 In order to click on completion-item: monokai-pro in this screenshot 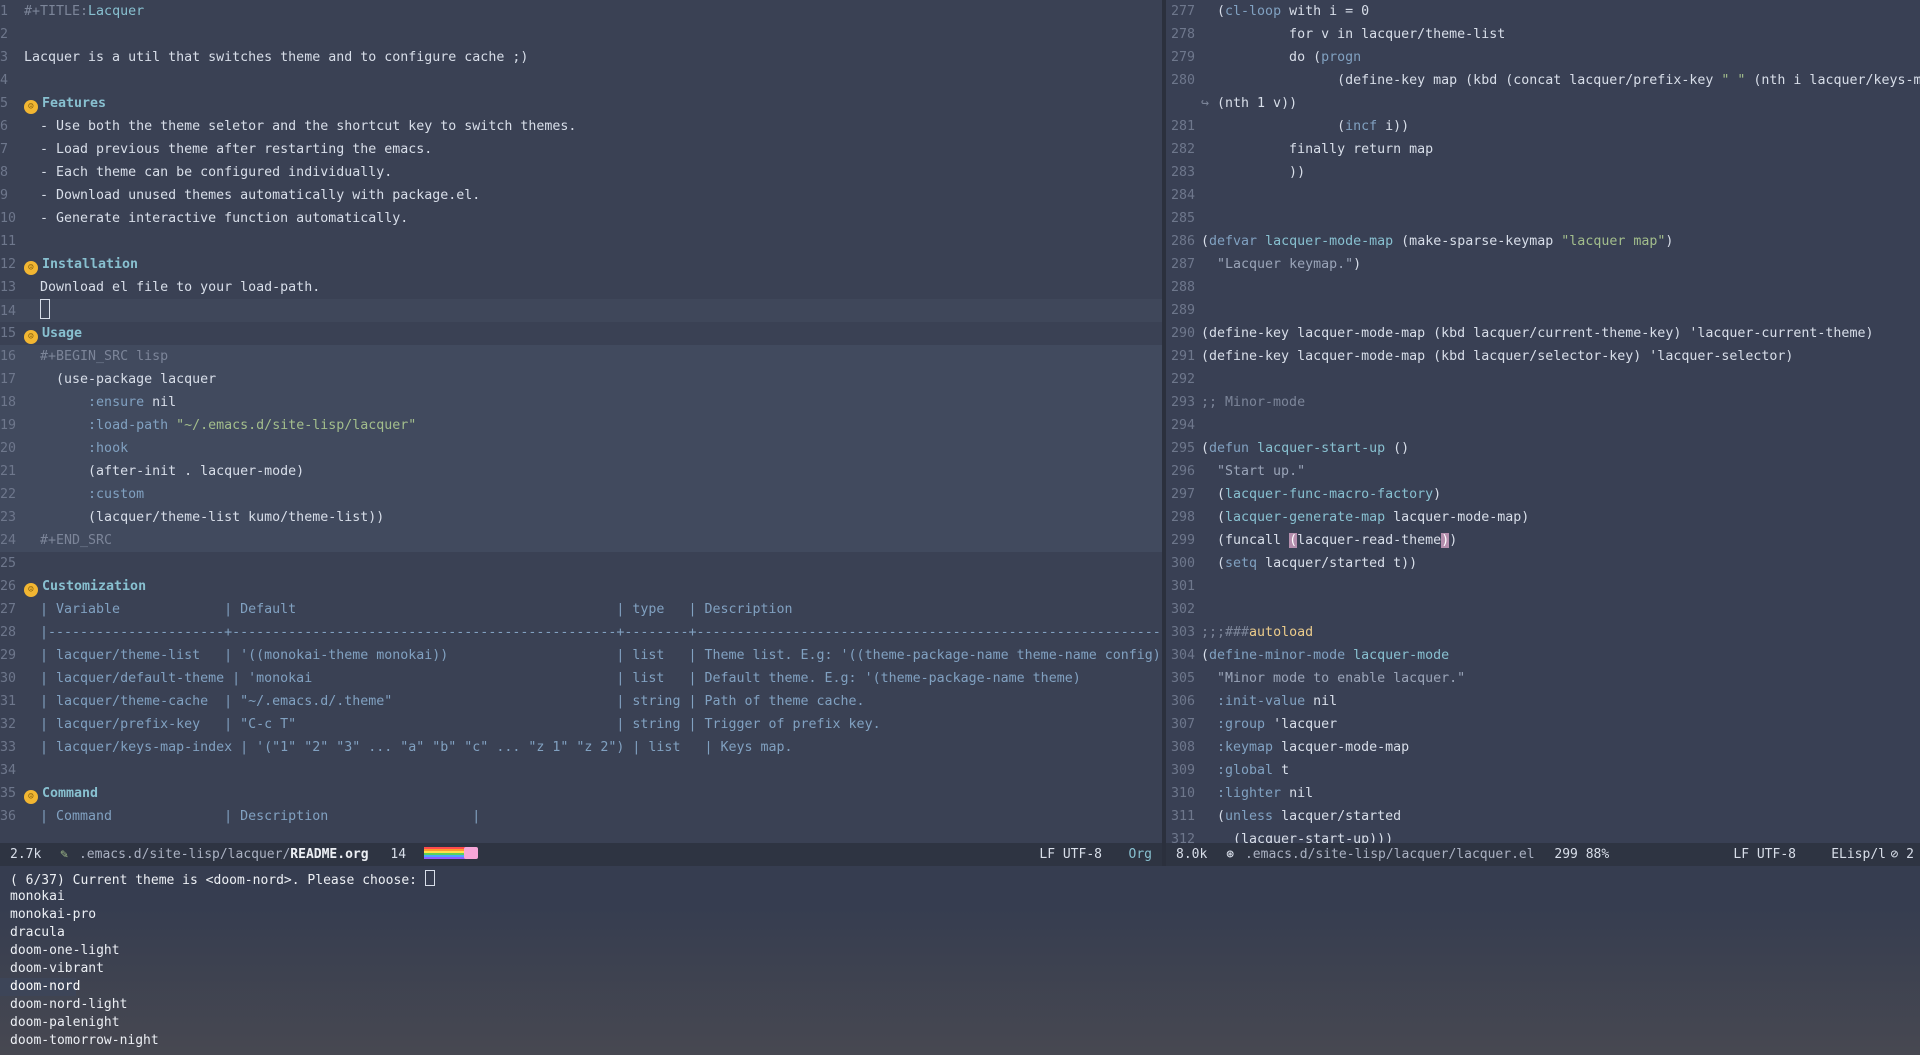, I will do `click(960, 915)`.